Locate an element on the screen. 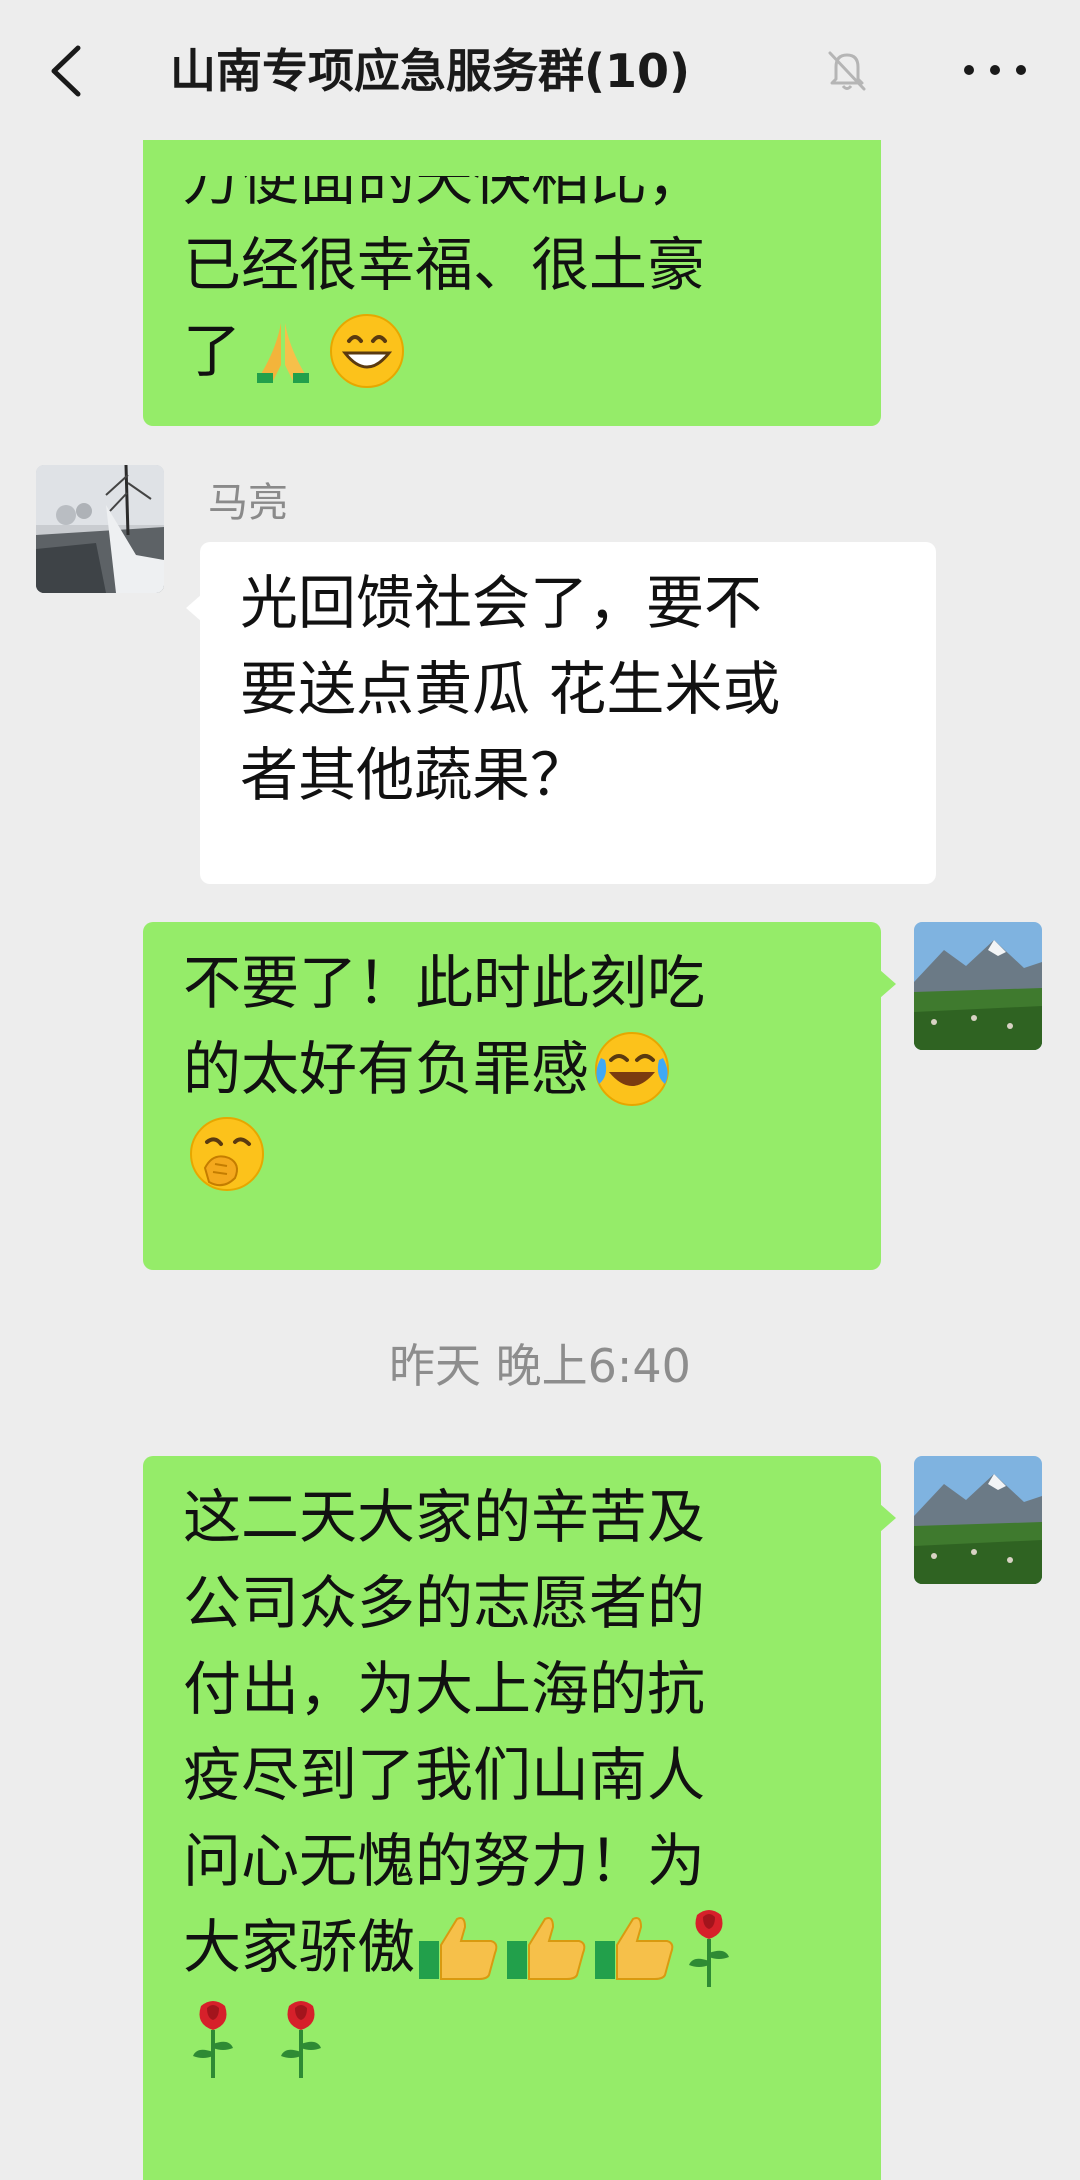 This screenshot has width=1080, height=2180. snow-scene-avatar-icon is located at coordinates (100, 529).